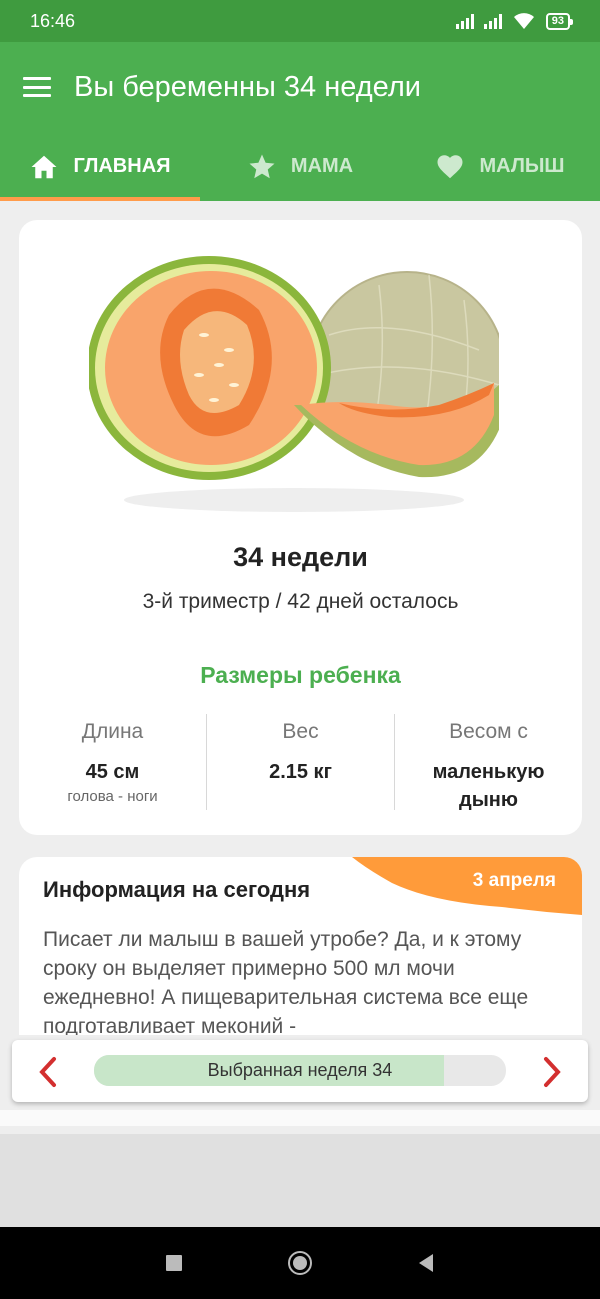 Image resolution: width=600 pixels, height=1299 pixels. Describe the element at coordinates (300, 601) in the screenshot. I see `week-subtitle: 3-й триместр / 42 дней осталось` at that location.